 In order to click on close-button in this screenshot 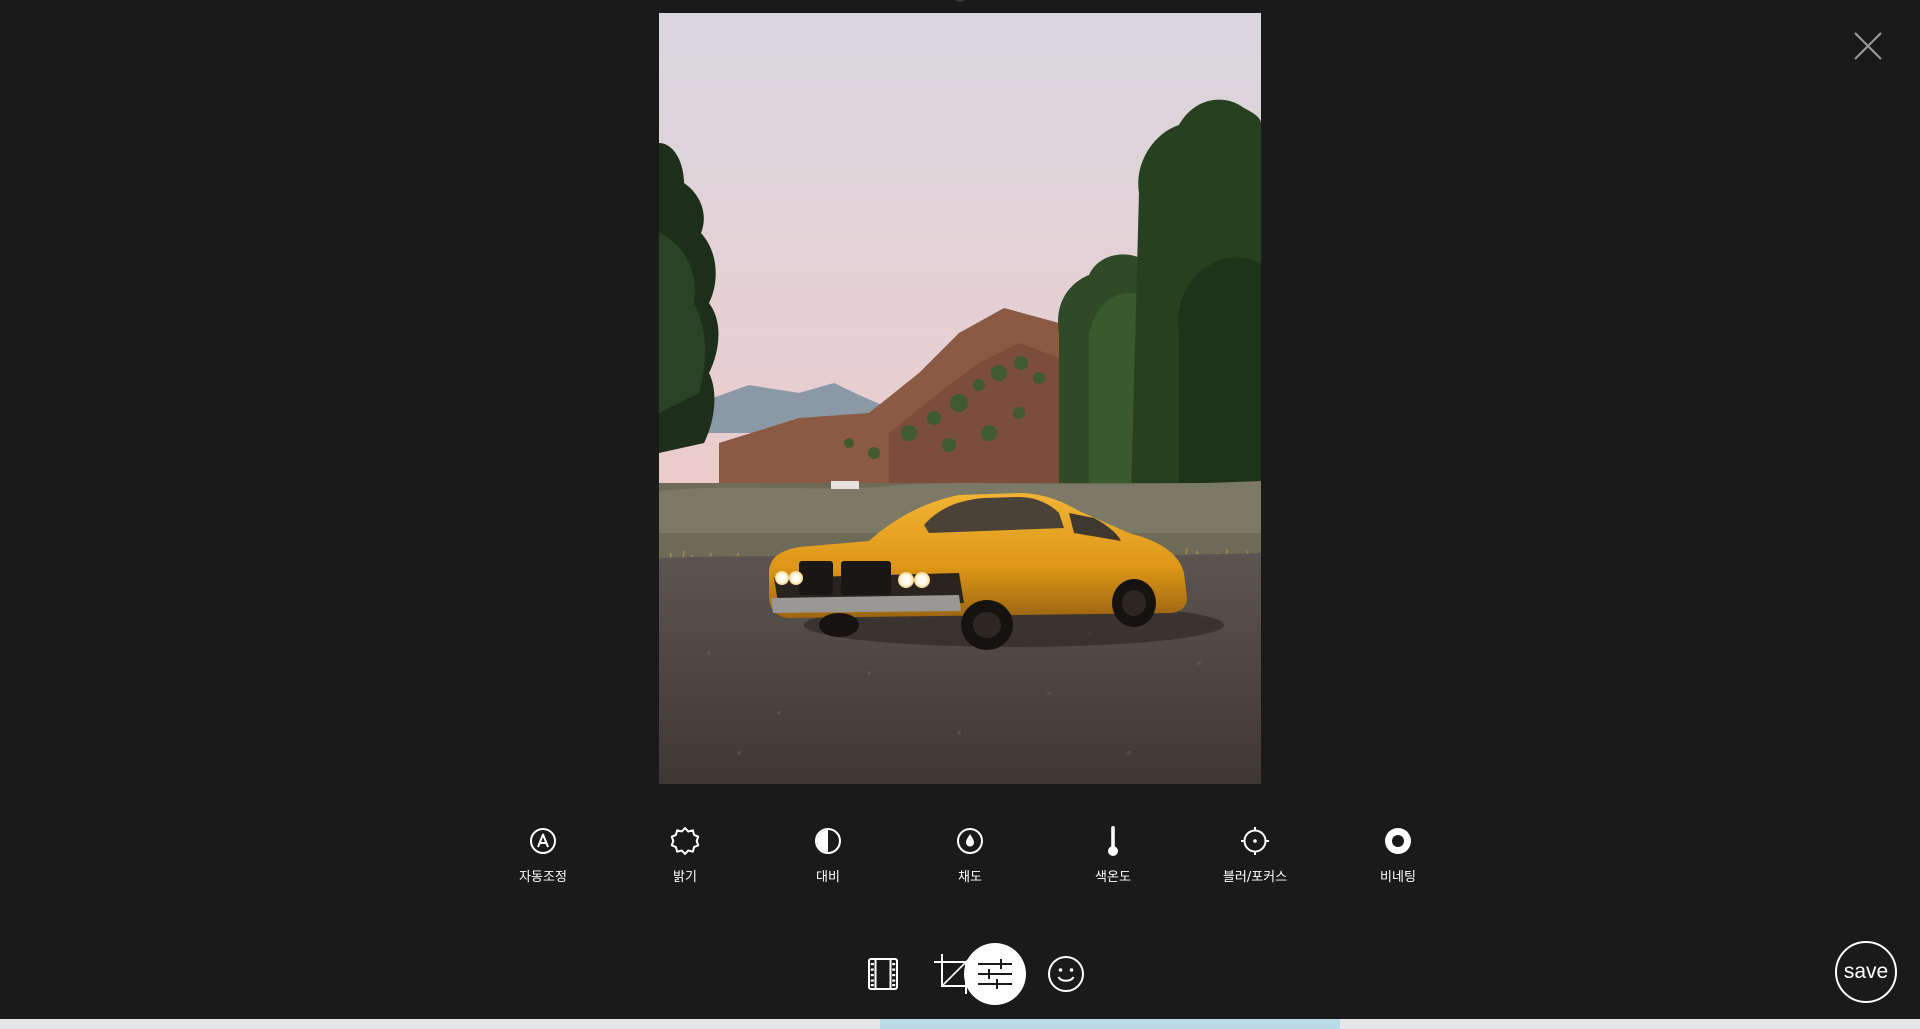, I will do `click(1868, 46)`.